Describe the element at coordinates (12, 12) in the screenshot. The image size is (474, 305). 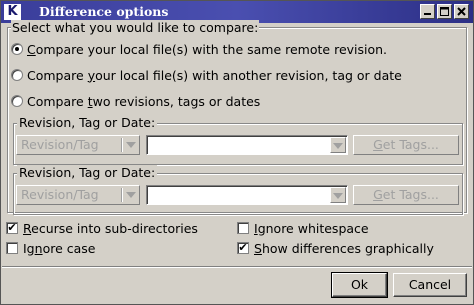
I see `app-k-icon: K` at that location.